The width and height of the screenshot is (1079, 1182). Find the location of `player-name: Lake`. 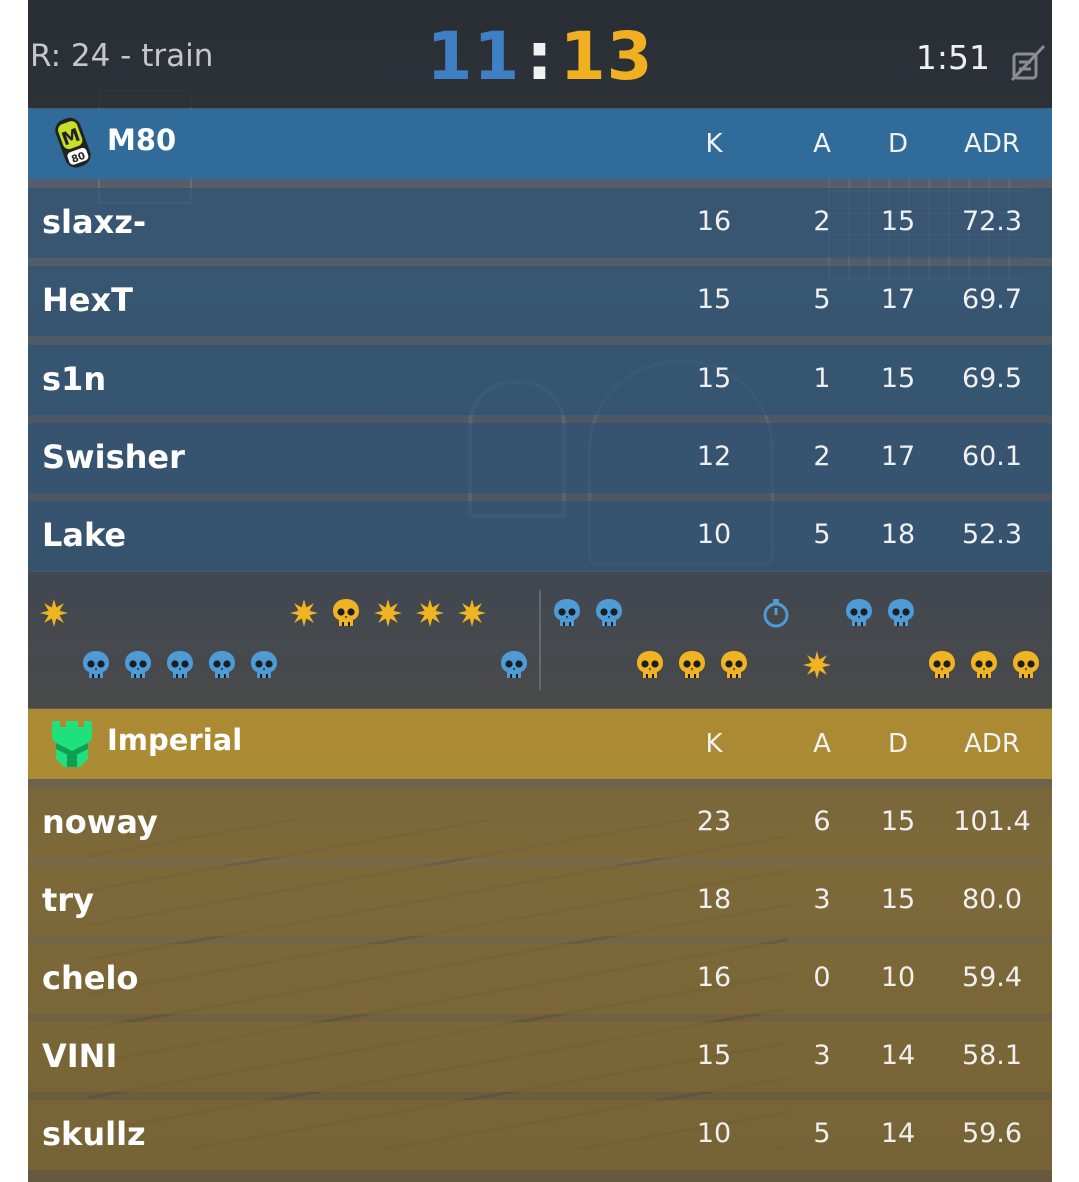

player-name: Lake is located at coordinates (84, 535).